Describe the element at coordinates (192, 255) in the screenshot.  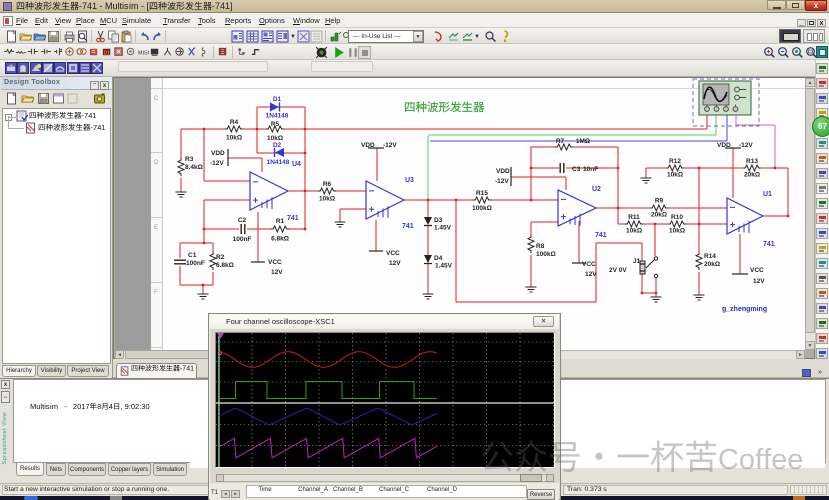
I see `svg-text: C1` at that location.